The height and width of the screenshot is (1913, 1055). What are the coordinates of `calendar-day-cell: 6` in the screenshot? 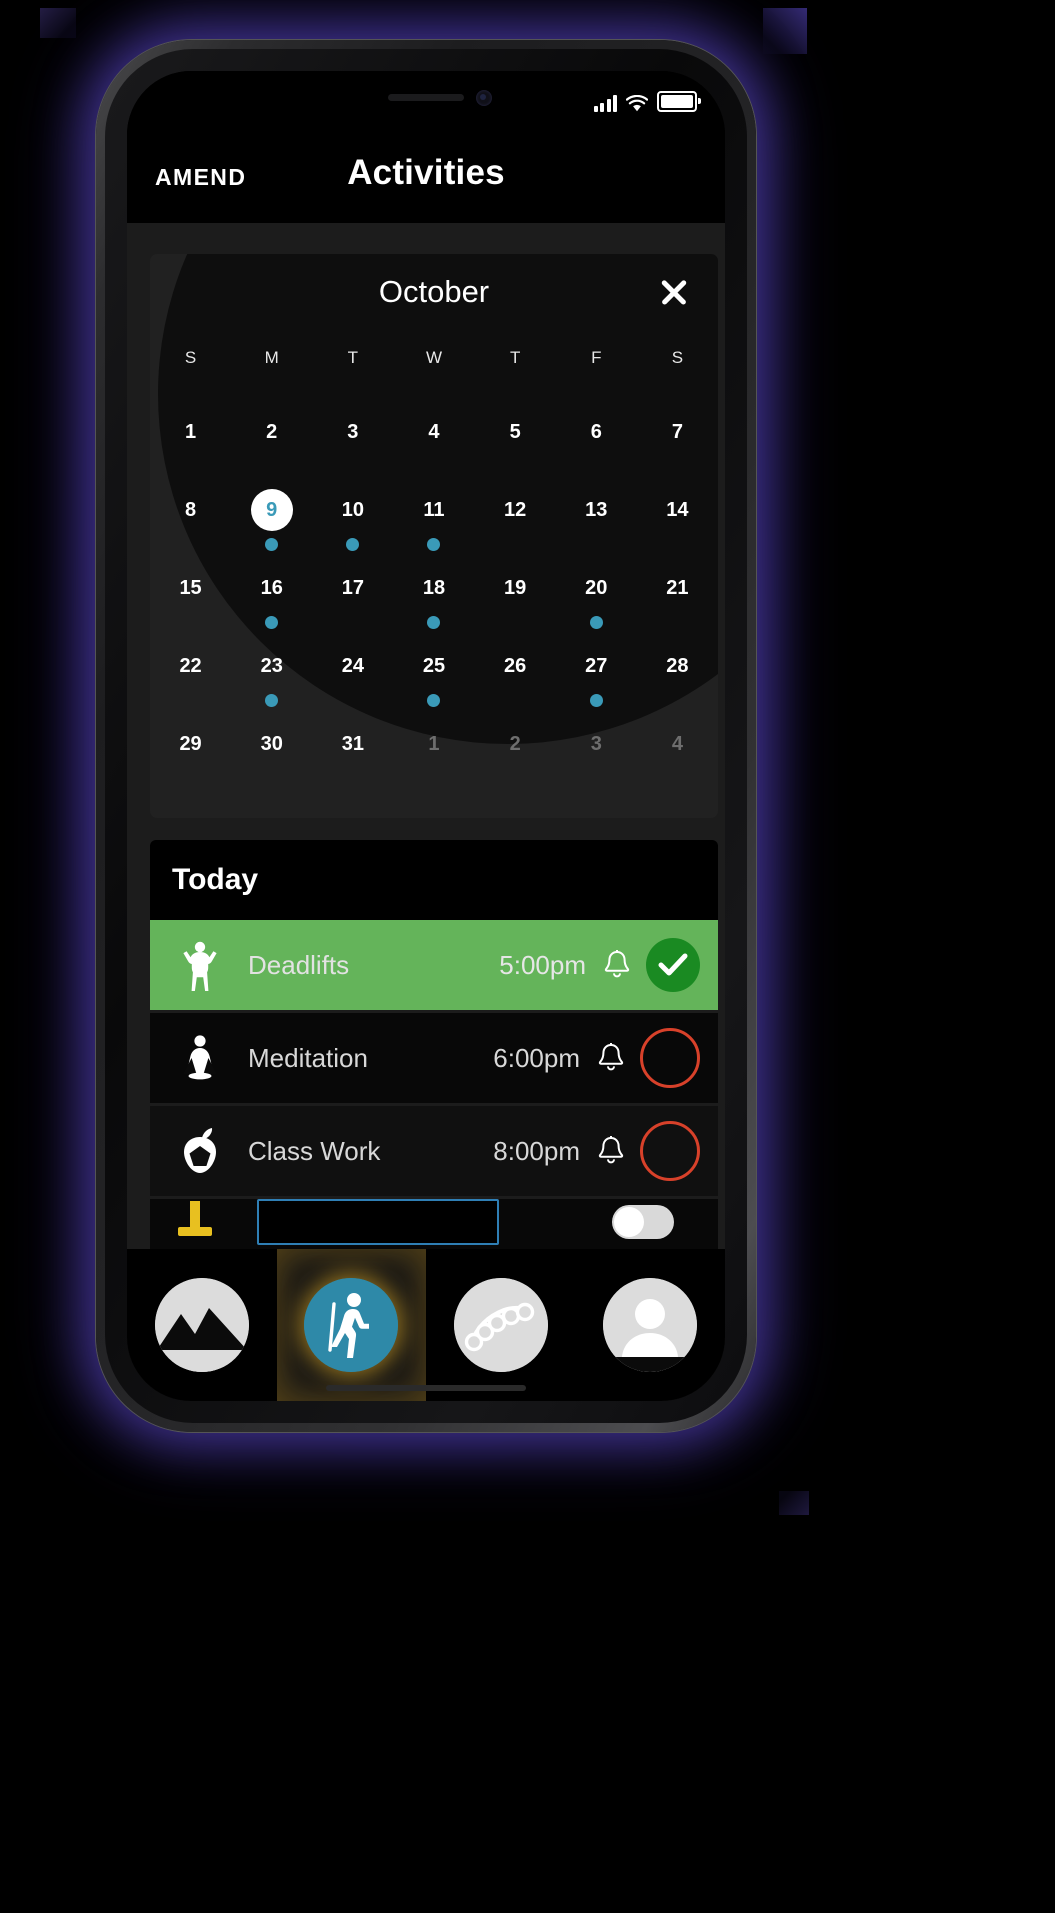 It's located at (596, 443).